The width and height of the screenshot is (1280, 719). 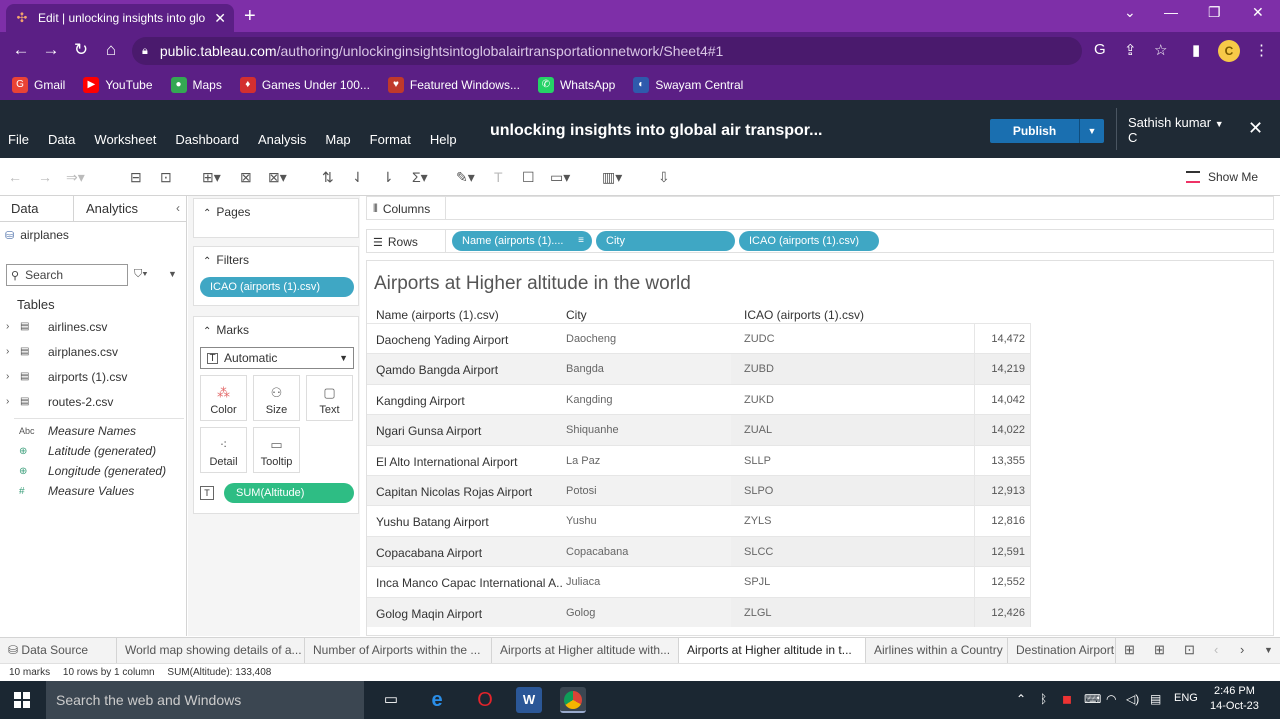 What do you see at coordinates (443, 139) in the screenshot?
I see `menu-help: Help` at bounding box center [443, 139].